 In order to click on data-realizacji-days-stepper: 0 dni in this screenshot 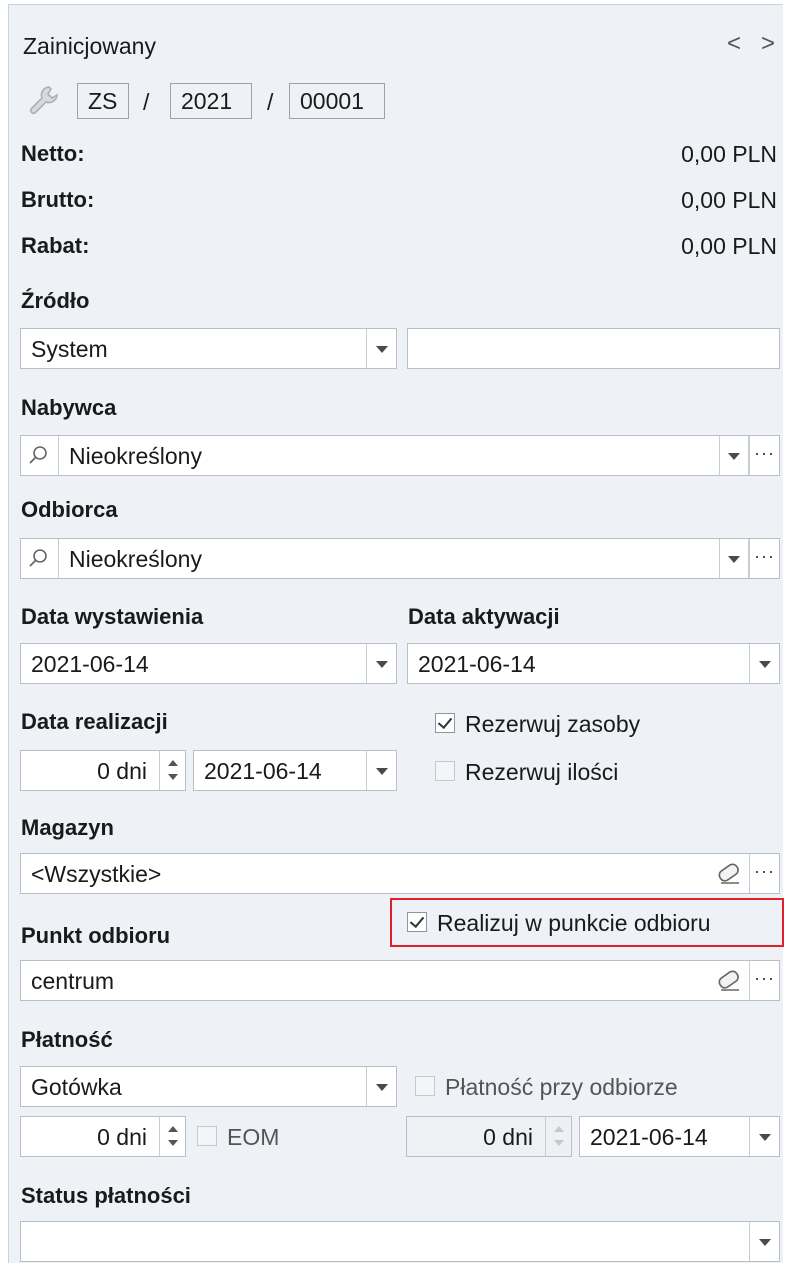, I will do `click(103, 770)`.